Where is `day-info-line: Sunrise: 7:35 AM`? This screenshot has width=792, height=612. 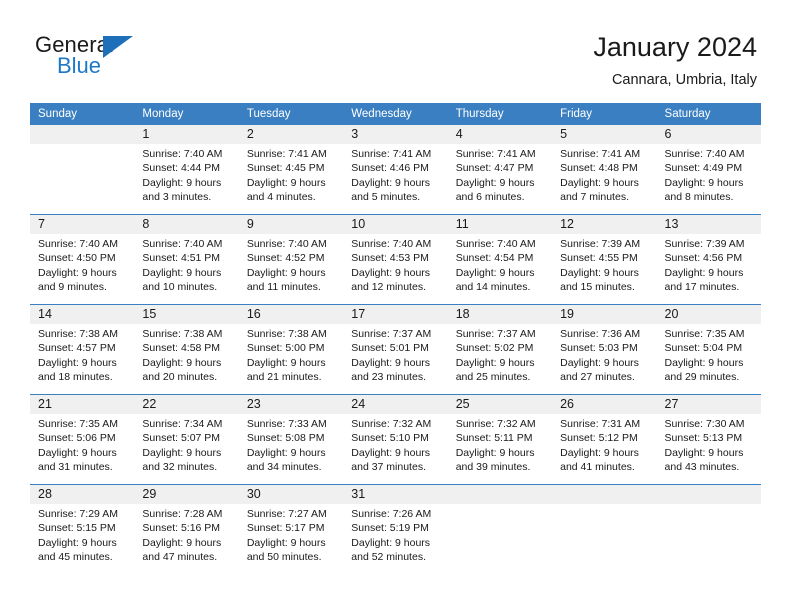 day-info-line: Sunrise: 7:35 AM is located at coordinates (704, 334).